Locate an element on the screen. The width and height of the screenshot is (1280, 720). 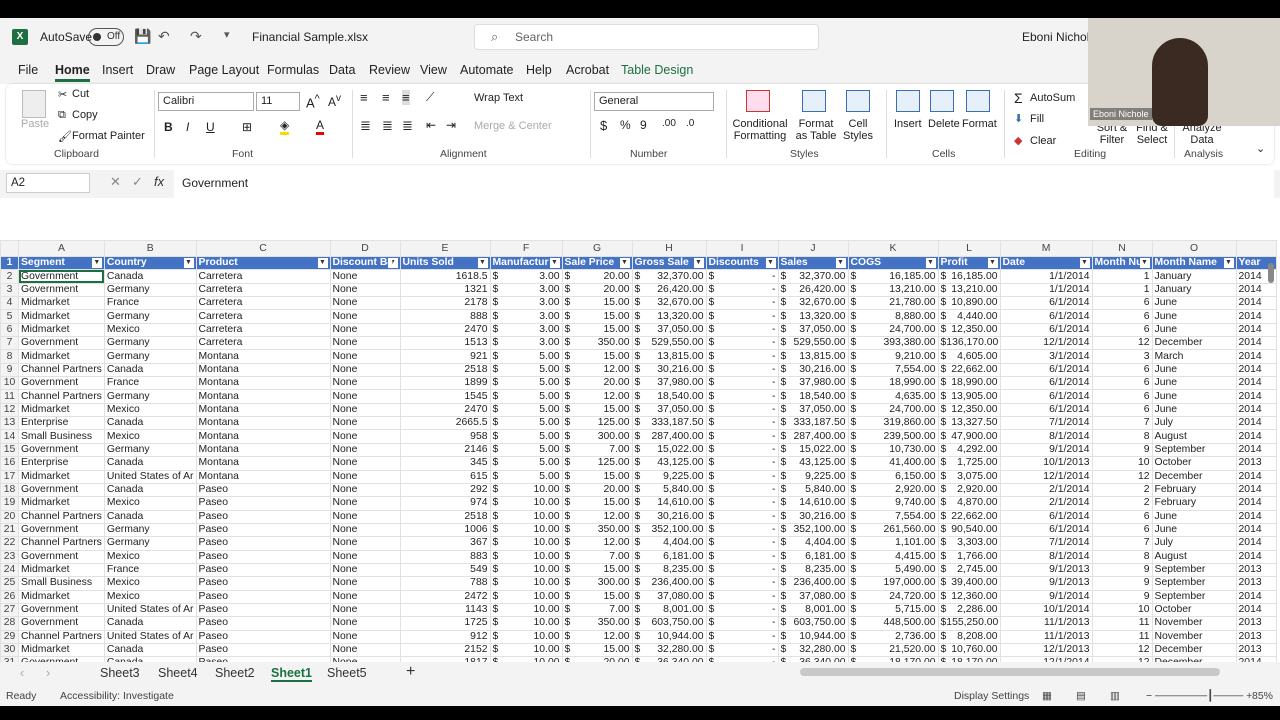
table-cell: $32,370.00 is located at coordinates (669, 276).